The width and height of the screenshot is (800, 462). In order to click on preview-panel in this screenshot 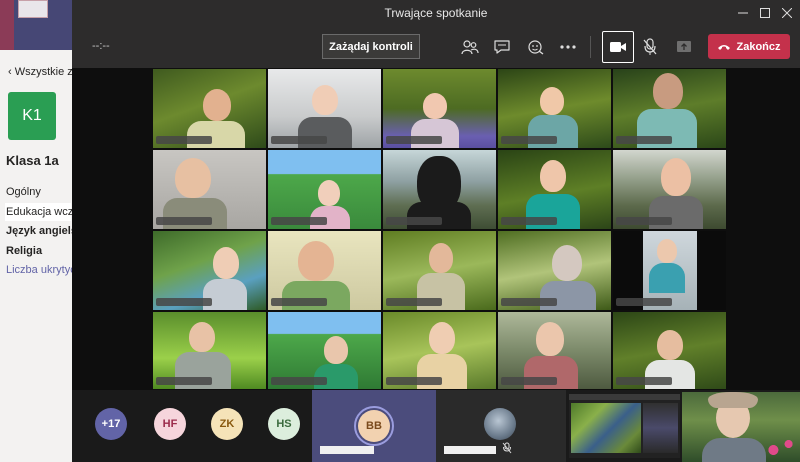, I will do `click(660, 428)`.